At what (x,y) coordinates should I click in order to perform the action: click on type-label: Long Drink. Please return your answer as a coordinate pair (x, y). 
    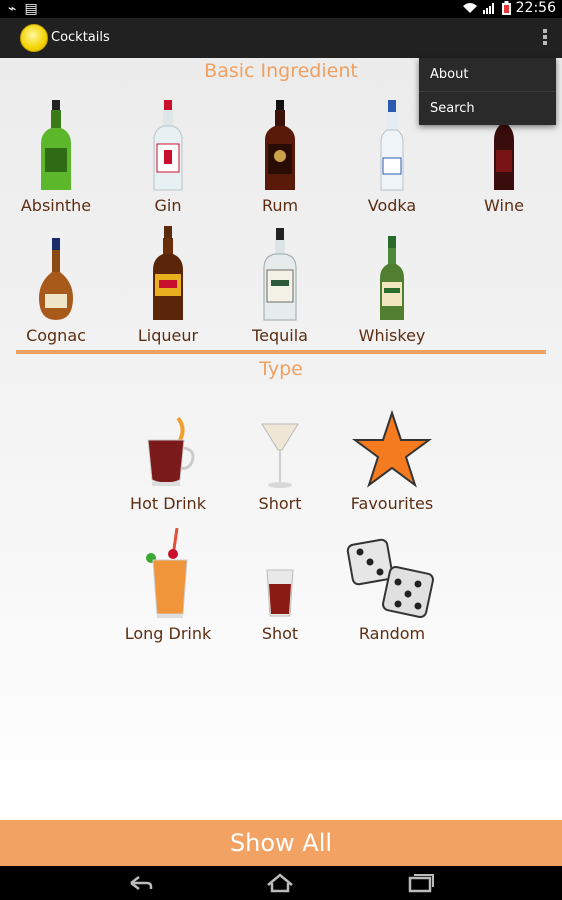
    Looking at the image, I should click on (168, 633).